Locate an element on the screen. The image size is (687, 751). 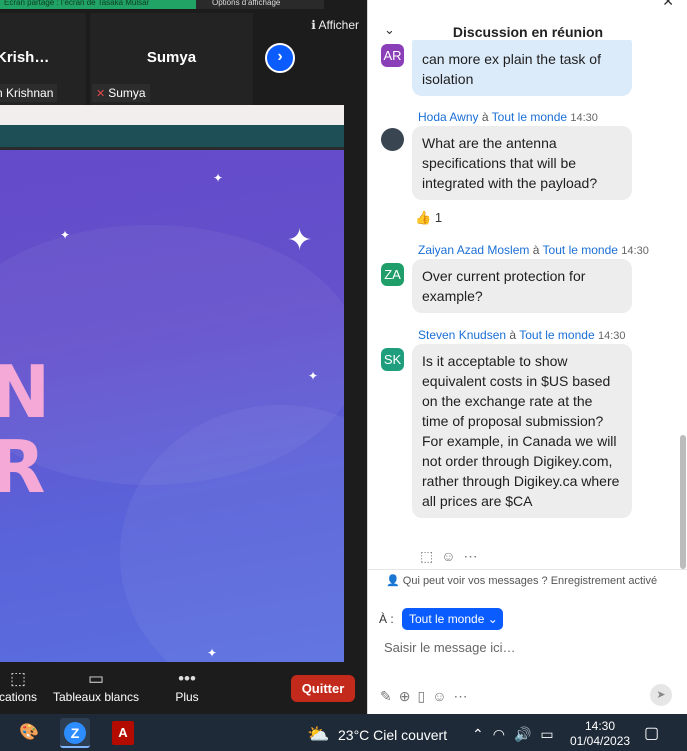
message-bubble: can more ex plain the task of isolation is located at coordinates (522, 68).